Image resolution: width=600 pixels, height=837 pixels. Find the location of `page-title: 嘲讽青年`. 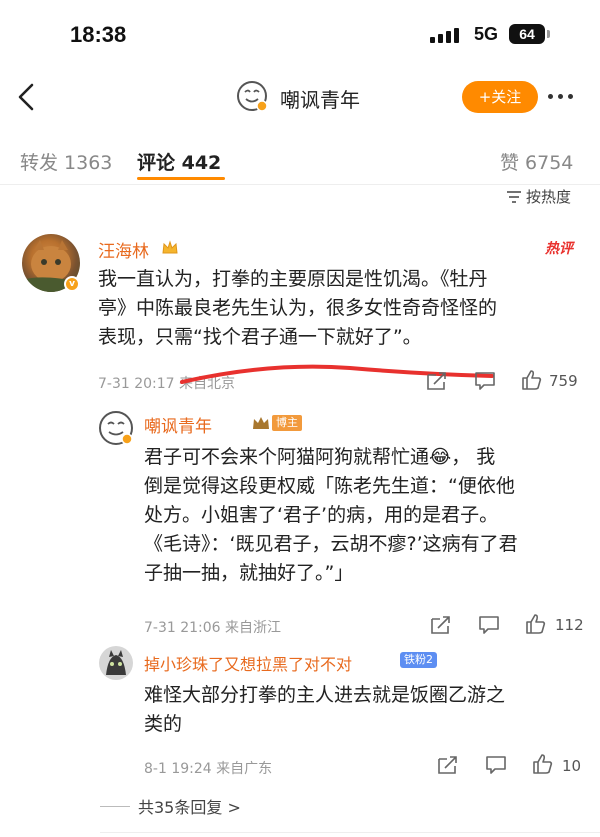

page-title: 嘲讽青年 is located at coordinates (320, 100).